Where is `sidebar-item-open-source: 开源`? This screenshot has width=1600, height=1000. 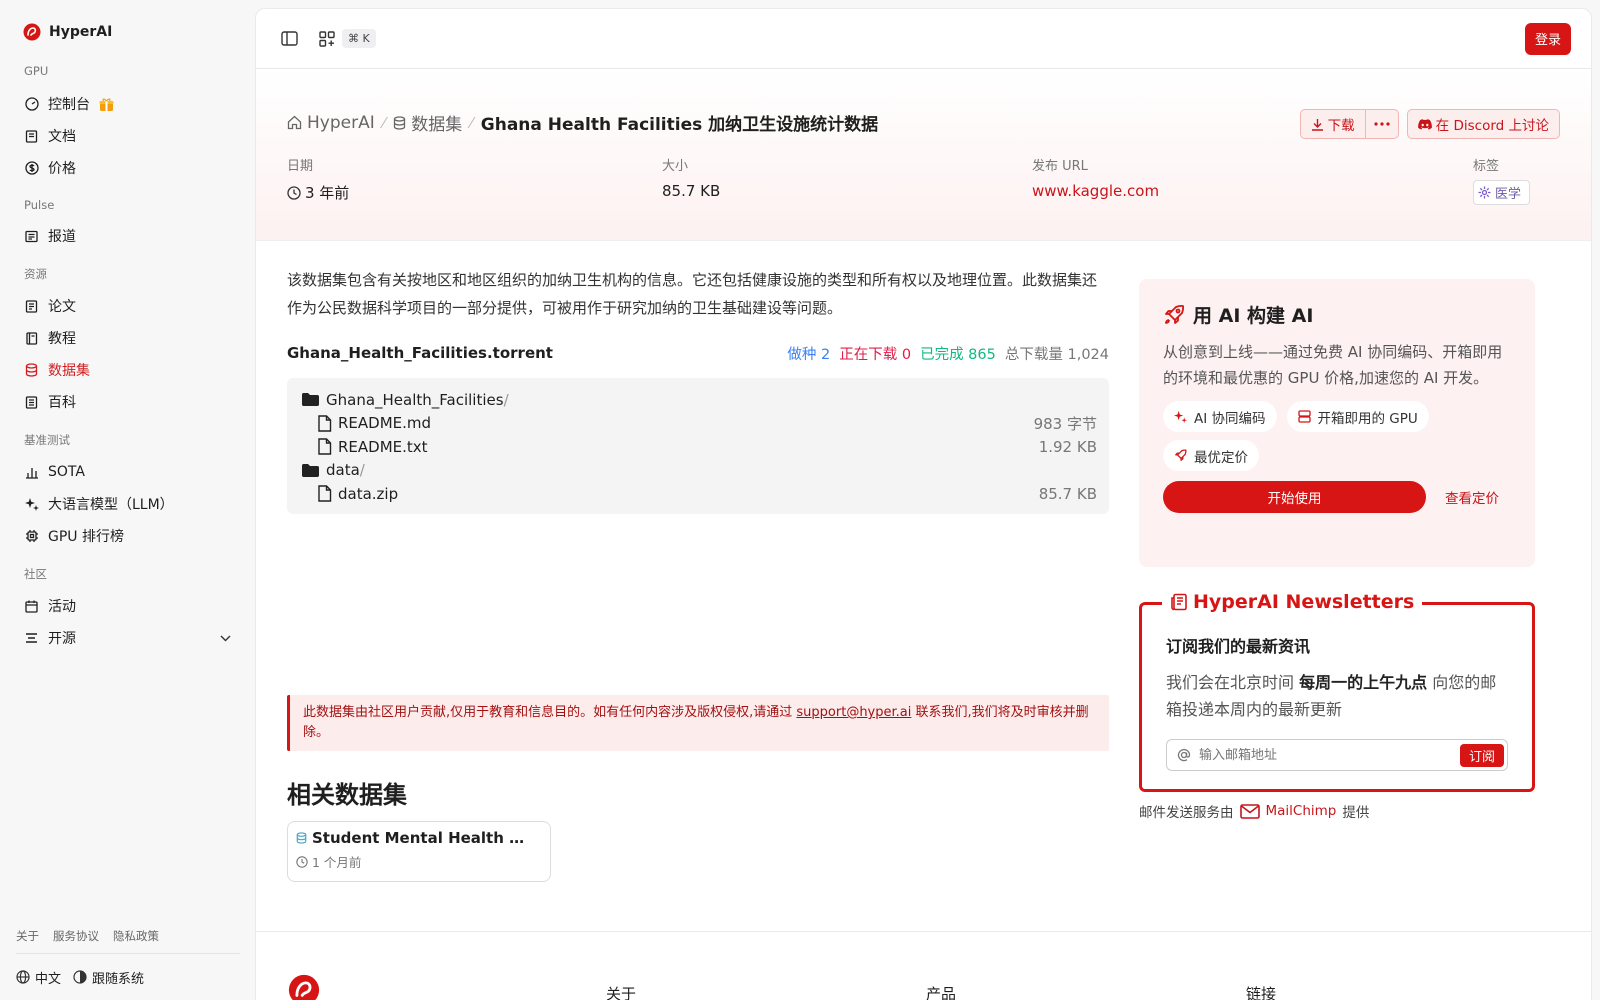 sidebar-item-open-source: 开源 is located at coordinates (127, 638).